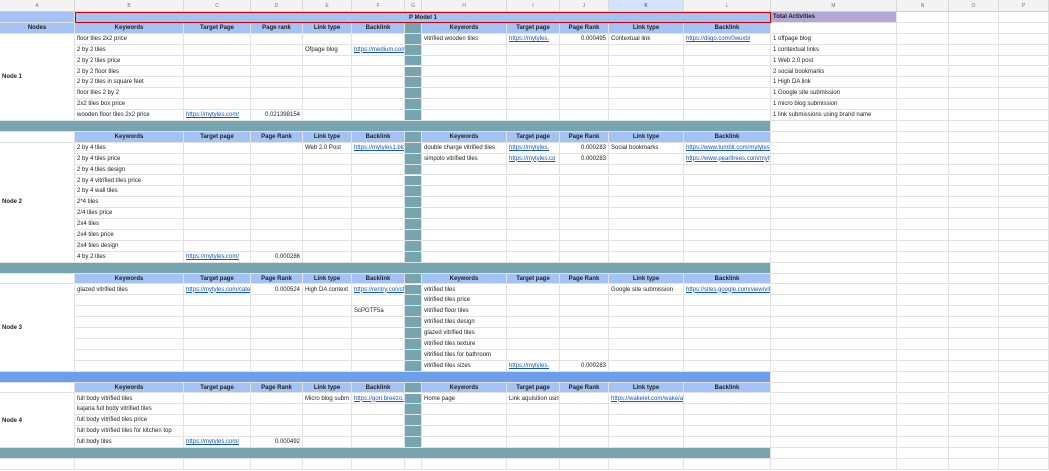 The height and width of the screenshot is (471, 1049). Describe the element at coordinates (129, 61) in the screenshot. I see `cell-b: 2 by 2 tiles price` at that location.